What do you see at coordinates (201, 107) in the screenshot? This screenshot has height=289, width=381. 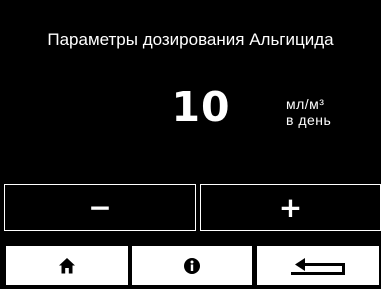 I see `dosage-value: 10` at bounding box center [201, 107].